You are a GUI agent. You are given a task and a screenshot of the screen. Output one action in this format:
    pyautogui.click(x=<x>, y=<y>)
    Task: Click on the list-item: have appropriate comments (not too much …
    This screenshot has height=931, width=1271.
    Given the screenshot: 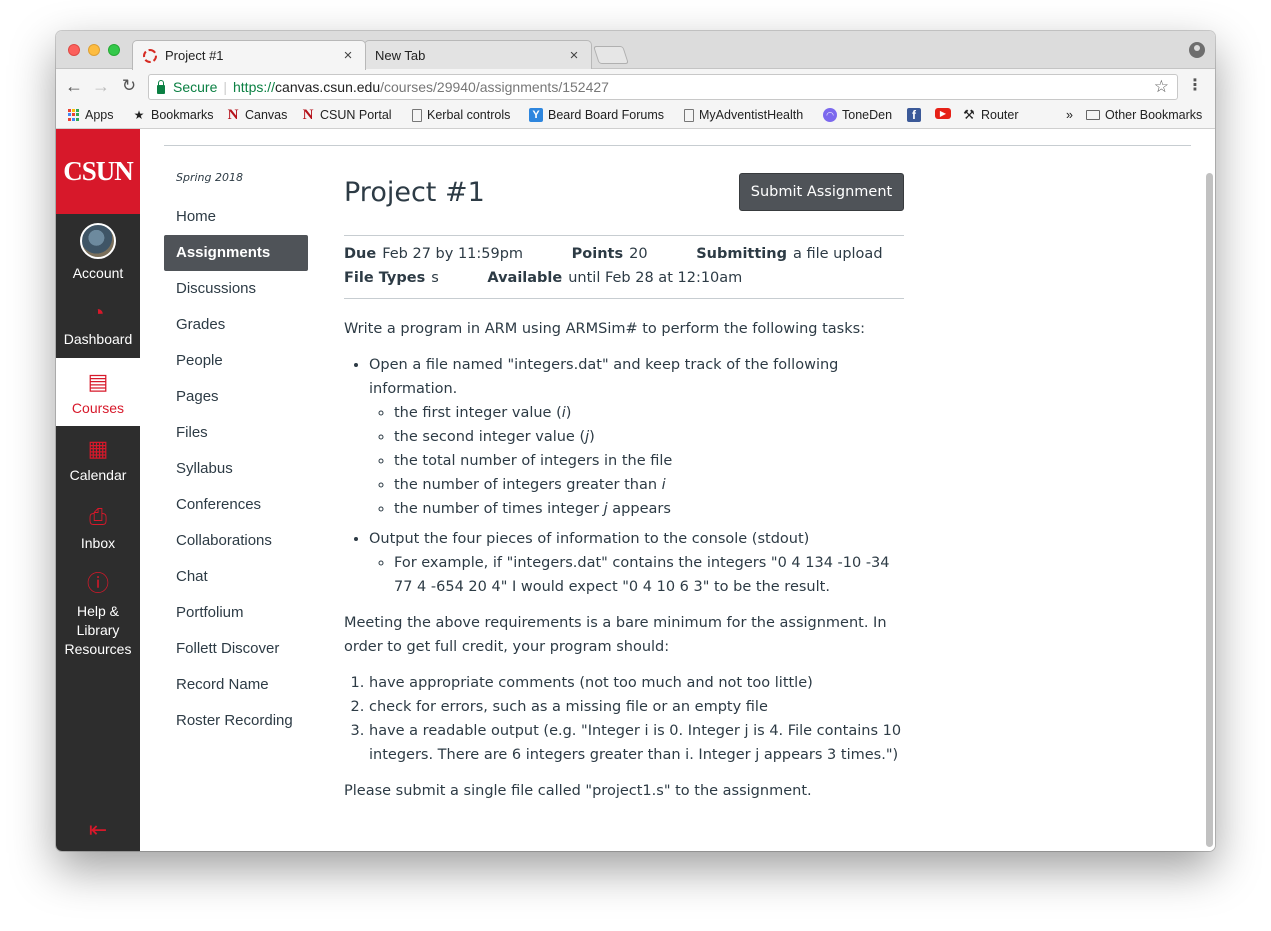 What is the action you would take?
    pyautogui.click(x=636, y=683)
    